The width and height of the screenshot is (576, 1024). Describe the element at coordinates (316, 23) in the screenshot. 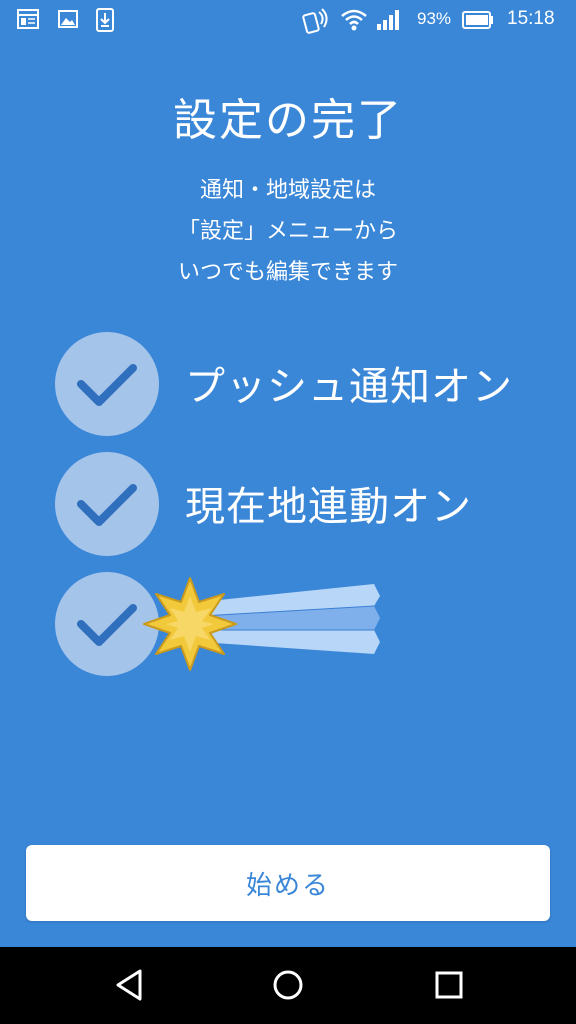

I see `nfc-icon` at that location.